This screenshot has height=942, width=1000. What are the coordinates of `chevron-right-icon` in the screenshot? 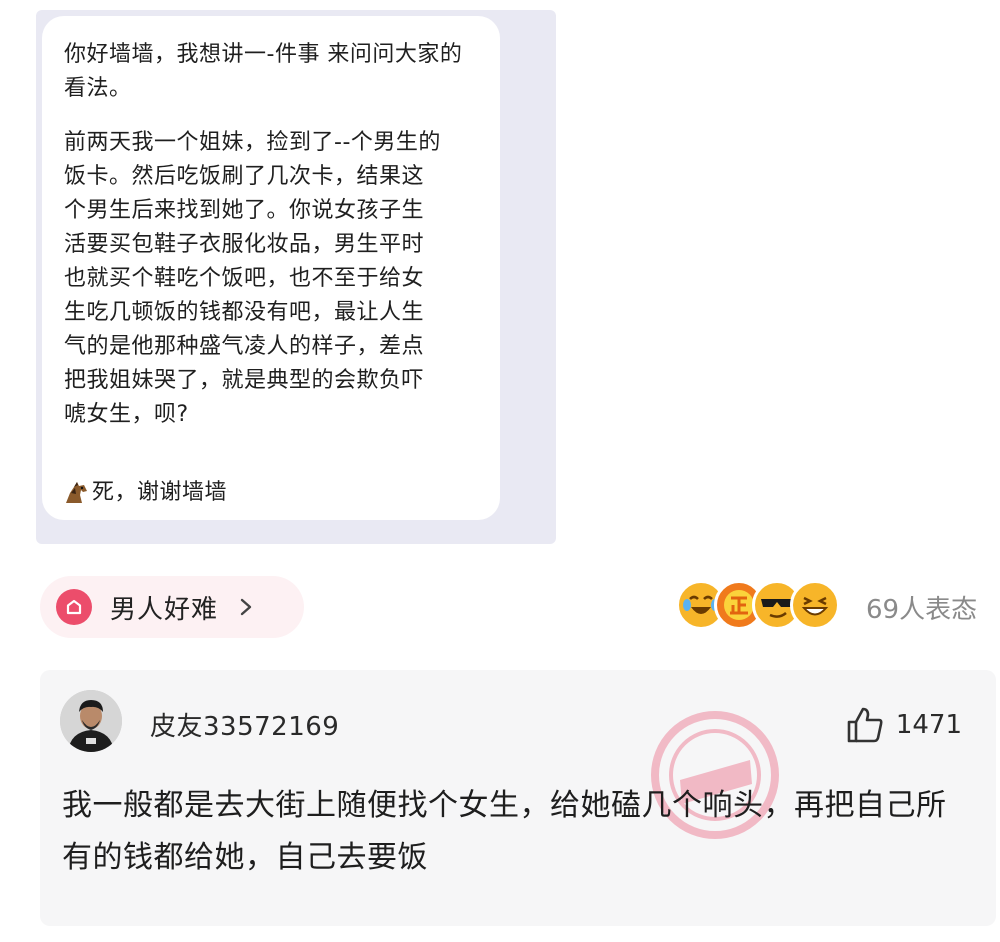 It's located at (246, 607).